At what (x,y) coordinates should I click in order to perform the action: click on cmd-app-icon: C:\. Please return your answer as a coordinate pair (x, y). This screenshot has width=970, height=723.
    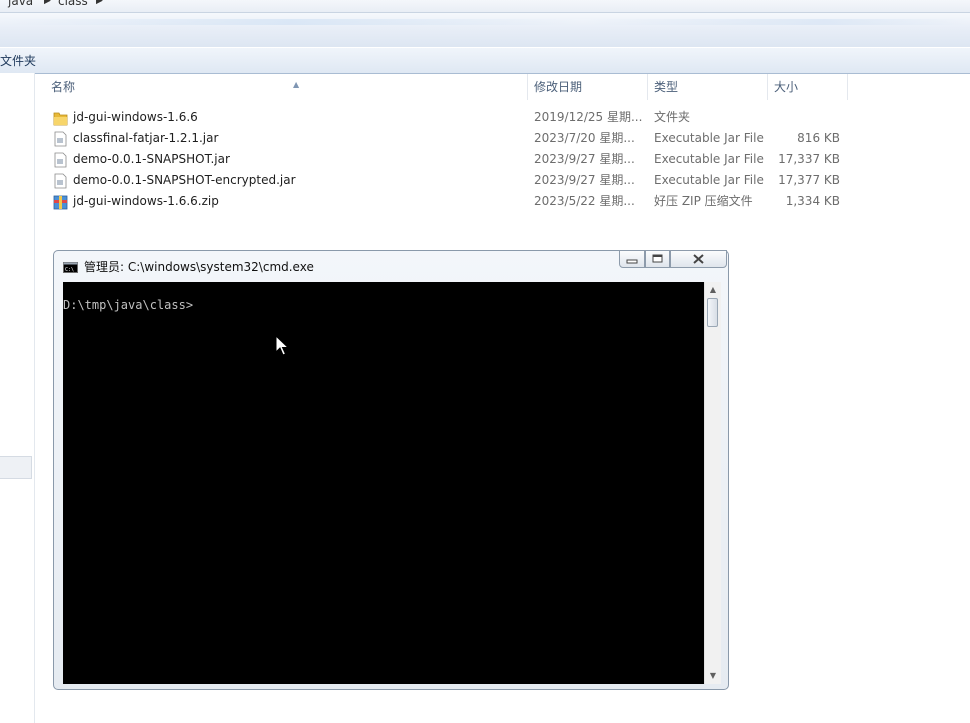
    Looking at the image, I should click on (70, 267).